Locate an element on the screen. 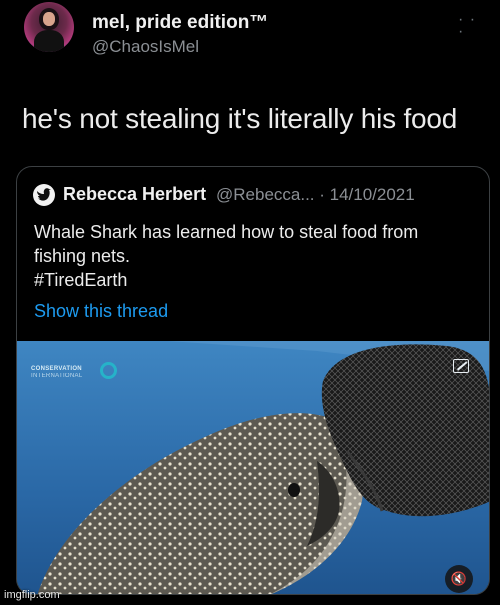 The height and width of the screenshot is (605, 500). quoted-text-line: fishing nets. is located at coordinates (82, 256).